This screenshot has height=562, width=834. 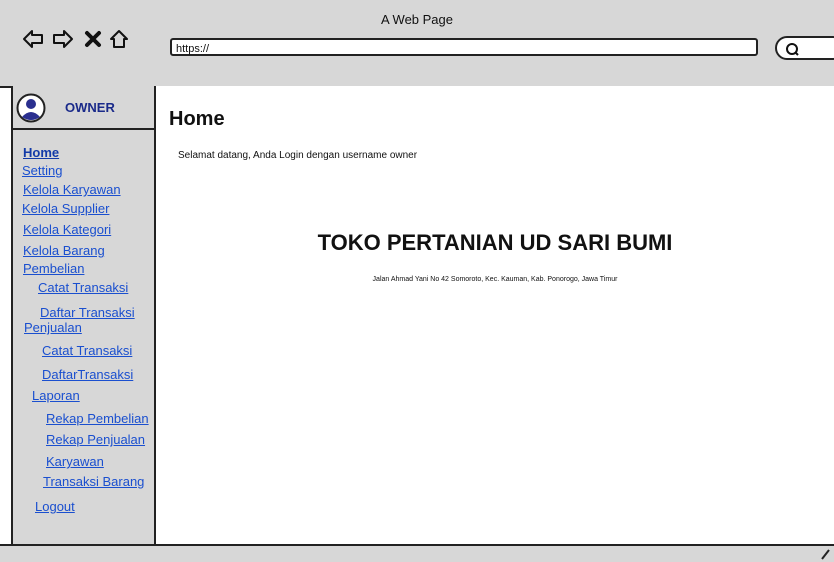 What do you see at coordinates (93, 481) in the screenshot?
I see `sidebar-item-transaksi-barang: Transaksi Barang` at bounding box center [93, 481].